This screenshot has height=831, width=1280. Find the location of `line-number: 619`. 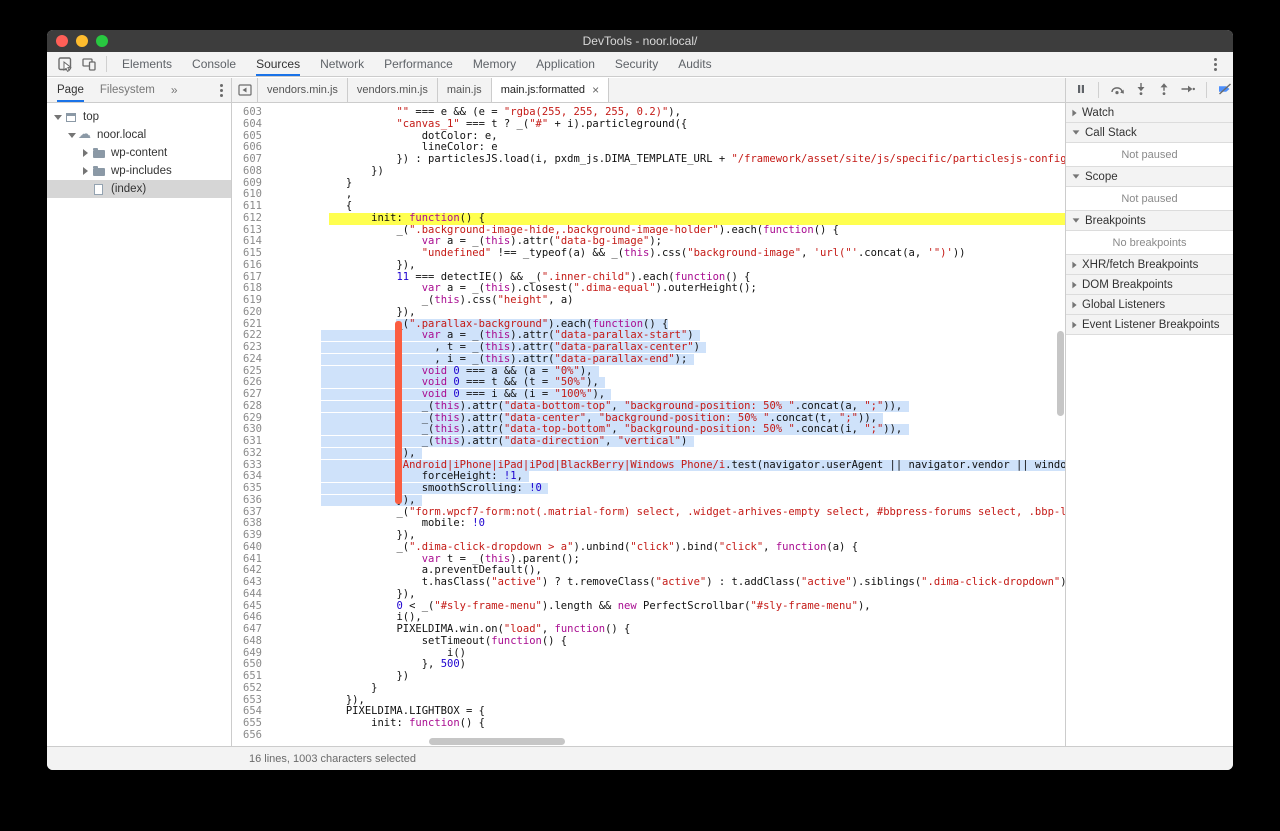

line-number: 619 is located at coordinates (251, 301).